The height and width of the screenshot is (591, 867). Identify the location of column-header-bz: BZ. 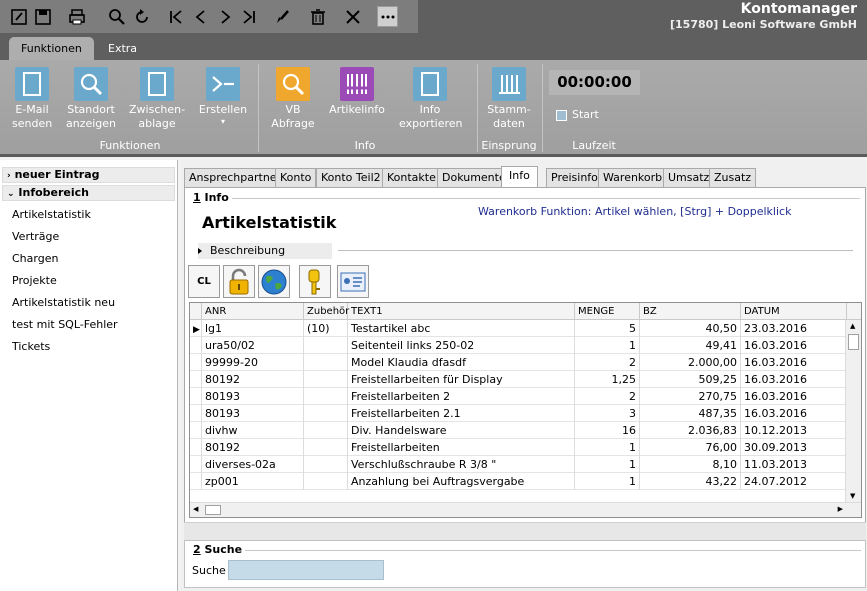
(690, 311).